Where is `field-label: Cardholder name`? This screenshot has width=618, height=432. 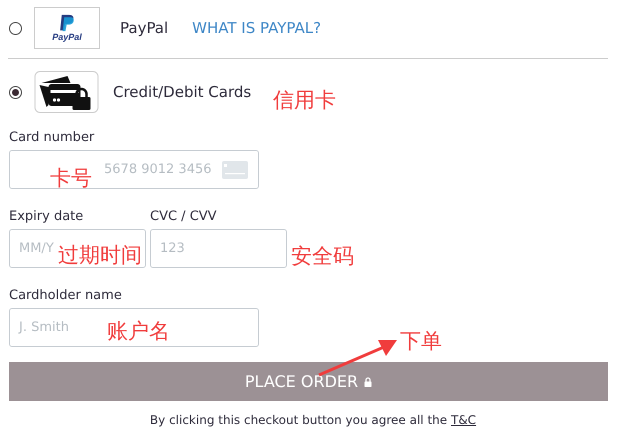 field-label: Cardholder name is located at coordinates (65, 296).